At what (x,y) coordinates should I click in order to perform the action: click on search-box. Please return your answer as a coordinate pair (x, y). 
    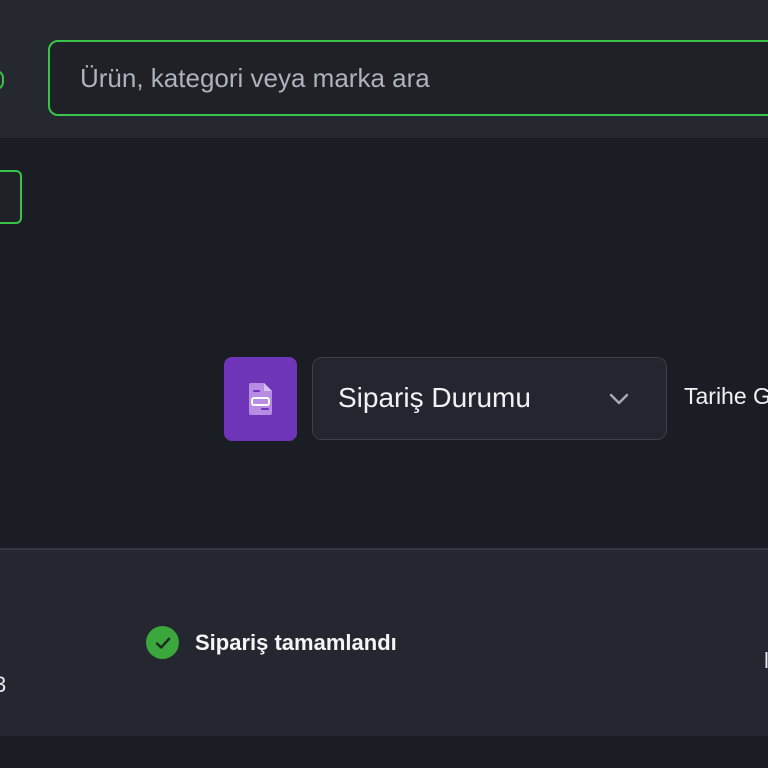
    Looking at the image, I should click on (408, 78).